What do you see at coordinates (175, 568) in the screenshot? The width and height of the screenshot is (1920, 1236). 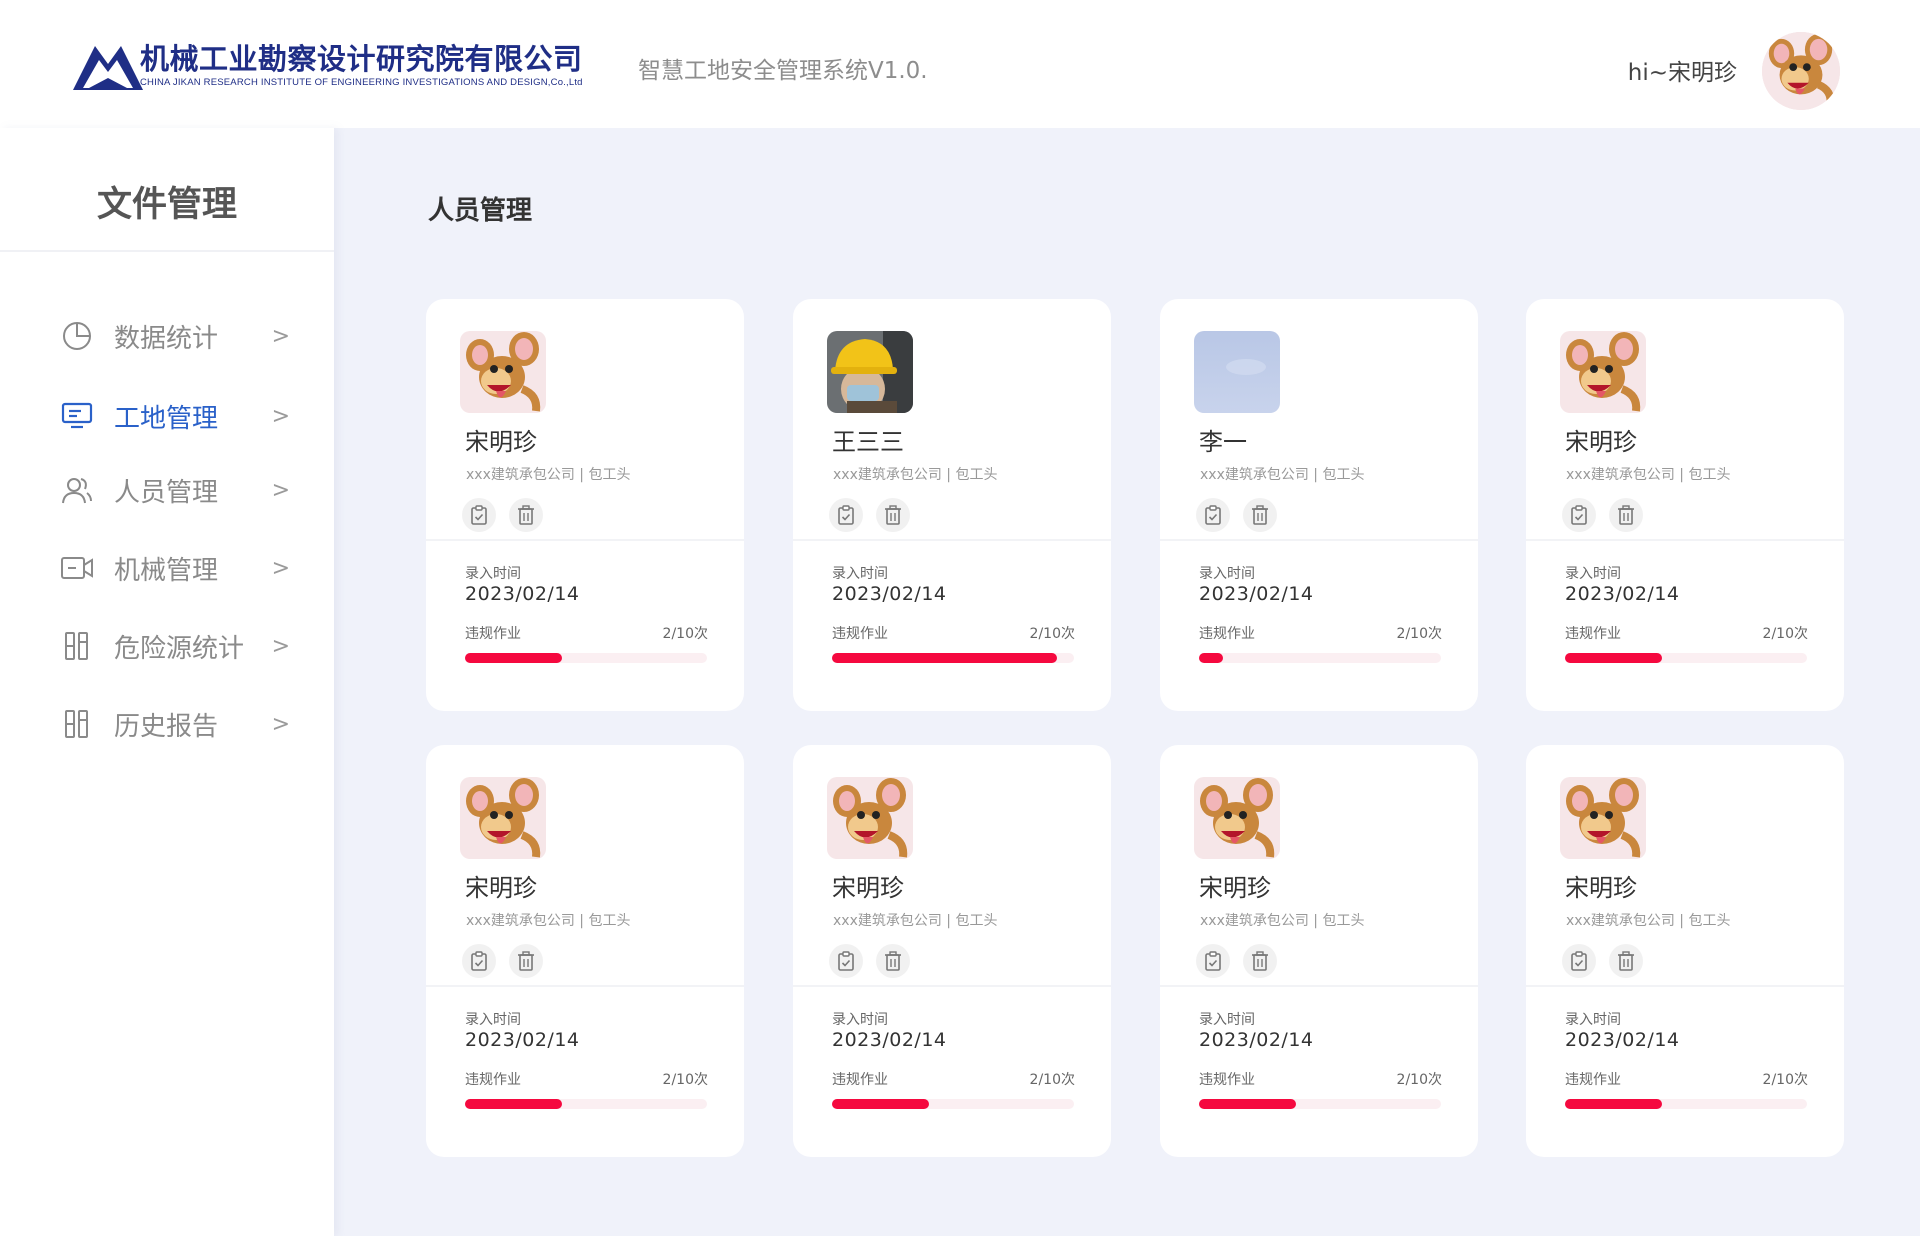 I see `sidebar-item-machinery-management: 机械管理 >` at bounding box center [175, 568].